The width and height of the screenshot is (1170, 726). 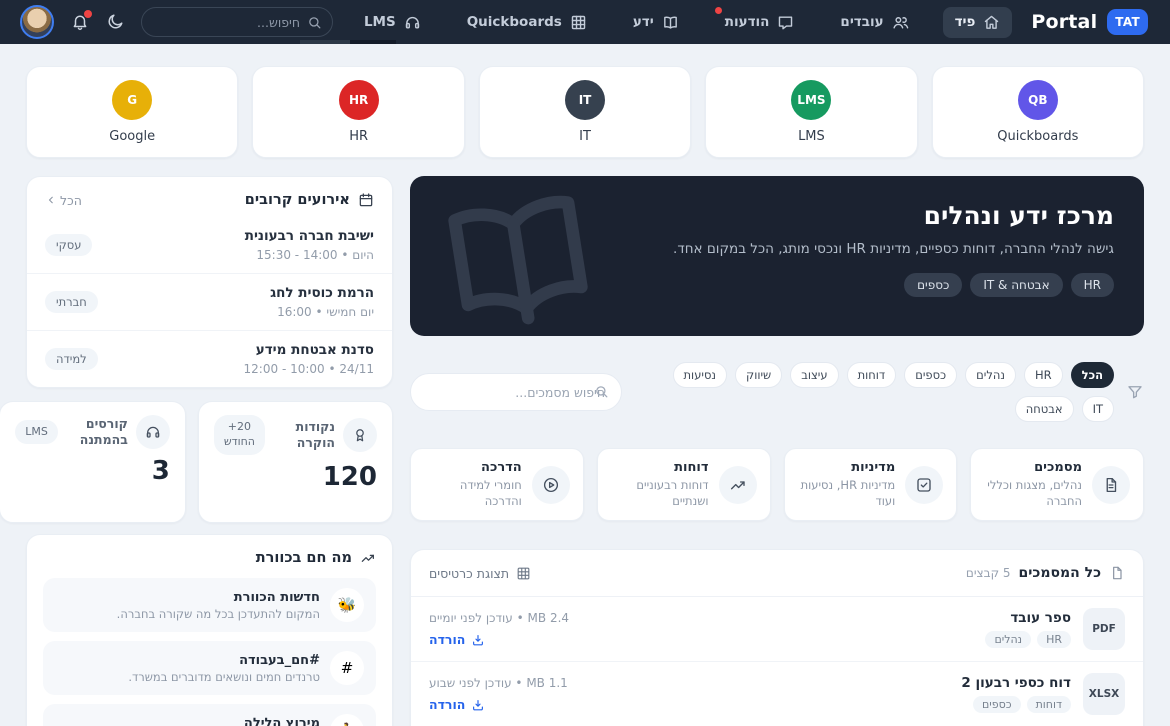 I want to click on filter-chip: HR, so click(x=1043, y=375).